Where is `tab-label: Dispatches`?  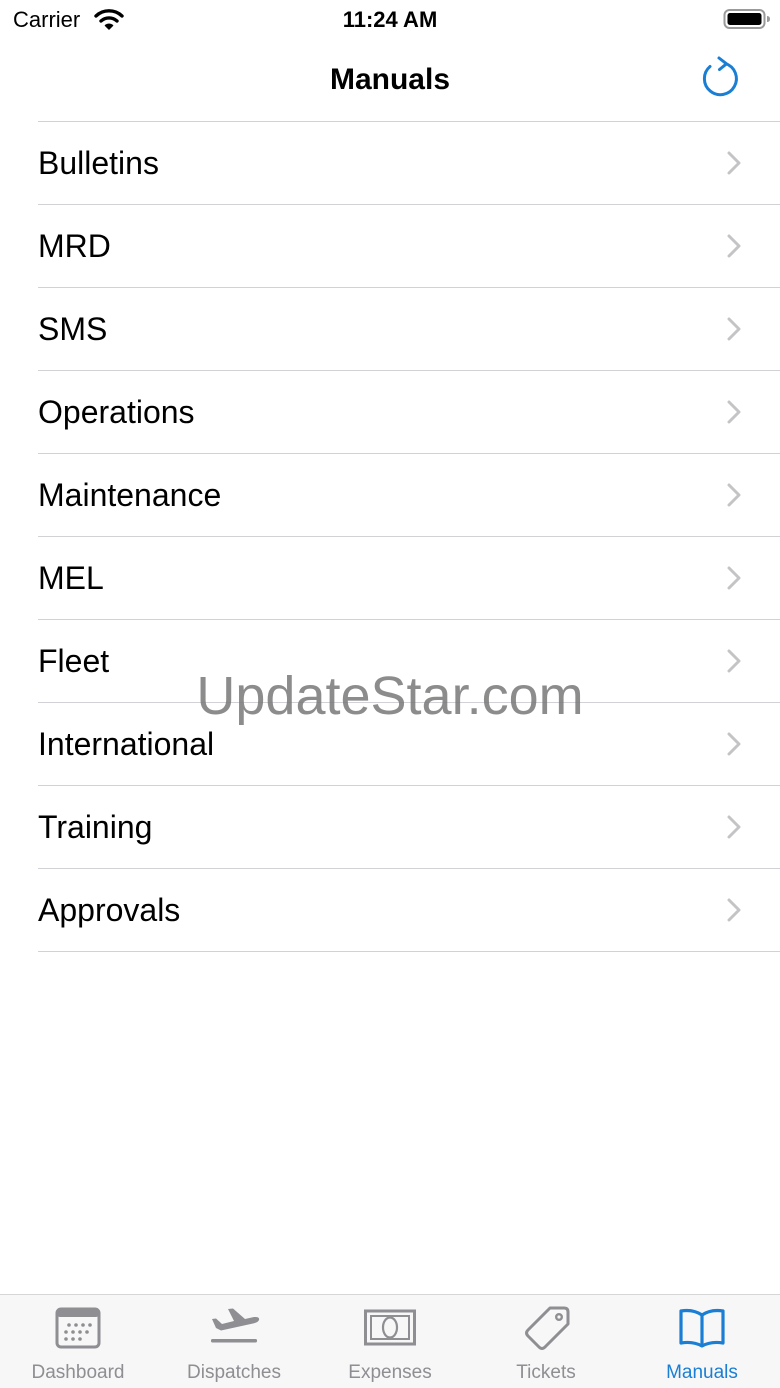
tab-label: Dispatches is located at coordinates (234, 1372).